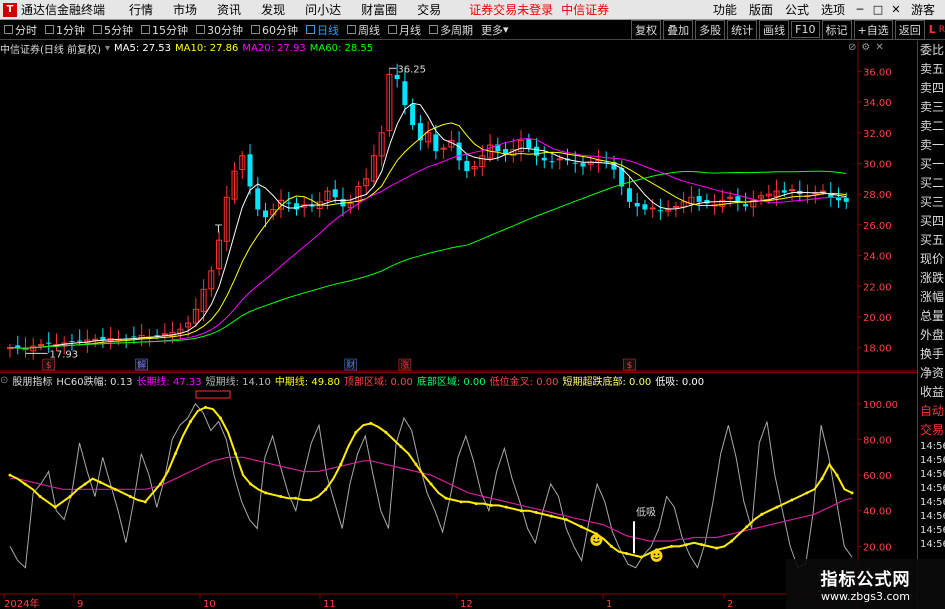  Describe the element at coordinates (273, 9) in the screenshot. I see `menu-discover: 发现` at that location.